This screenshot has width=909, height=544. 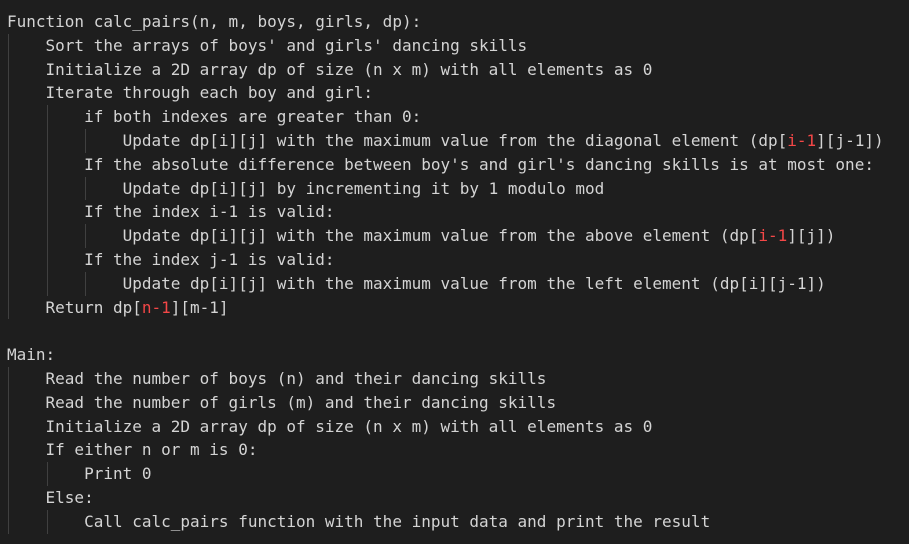 I want to click on code-token: Main:, so click(x=31, y=355).